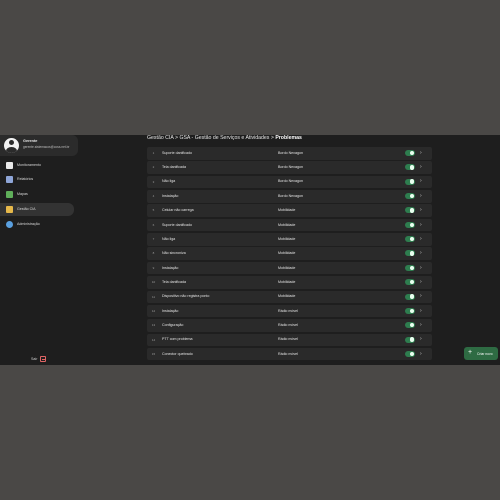 The width and height of the screenshot is (500, 500). I want to click on sidebar-item-relatorios: Relatórios, so click(37, 179).